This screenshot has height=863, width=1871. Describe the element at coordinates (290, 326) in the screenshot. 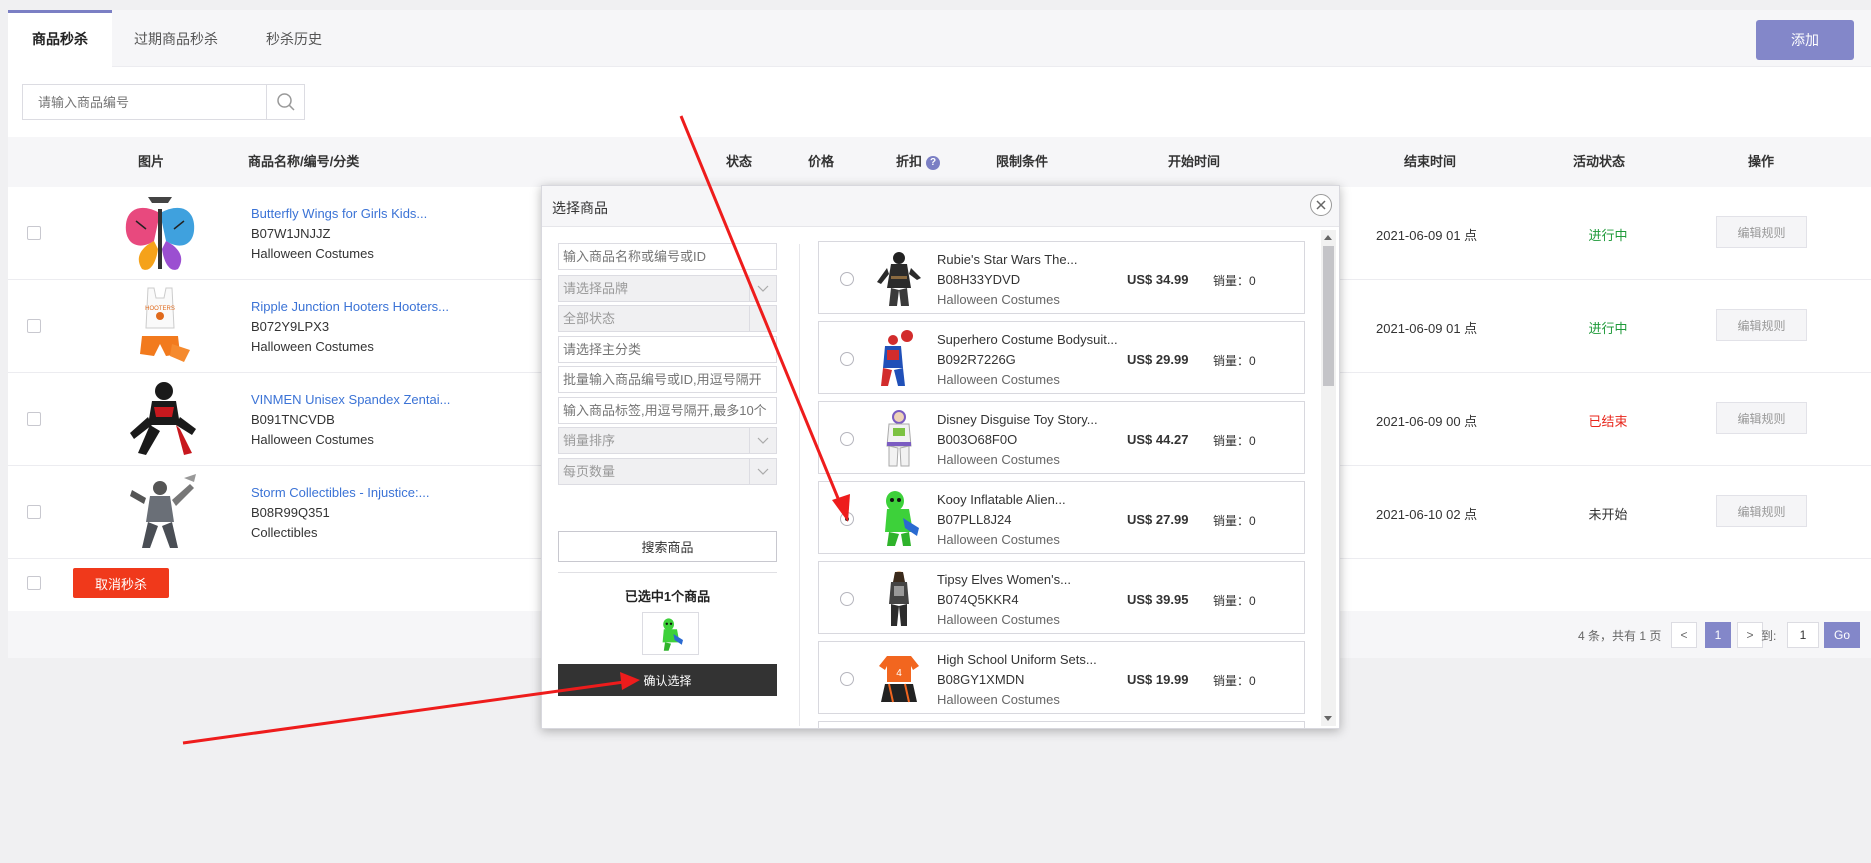

I see `product-code: B072Y9LPX3` at that location.